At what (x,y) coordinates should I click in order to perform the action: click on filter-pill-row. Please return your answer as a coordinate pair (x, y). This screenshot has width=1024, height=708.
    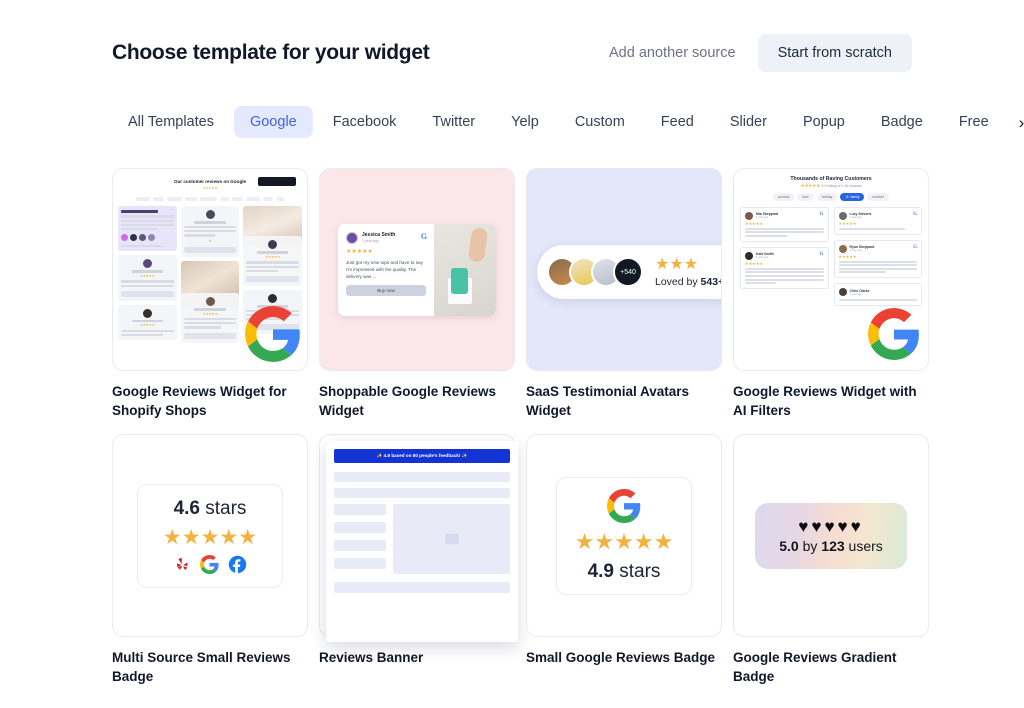
    Looking at the image, I should click on (210, 199).